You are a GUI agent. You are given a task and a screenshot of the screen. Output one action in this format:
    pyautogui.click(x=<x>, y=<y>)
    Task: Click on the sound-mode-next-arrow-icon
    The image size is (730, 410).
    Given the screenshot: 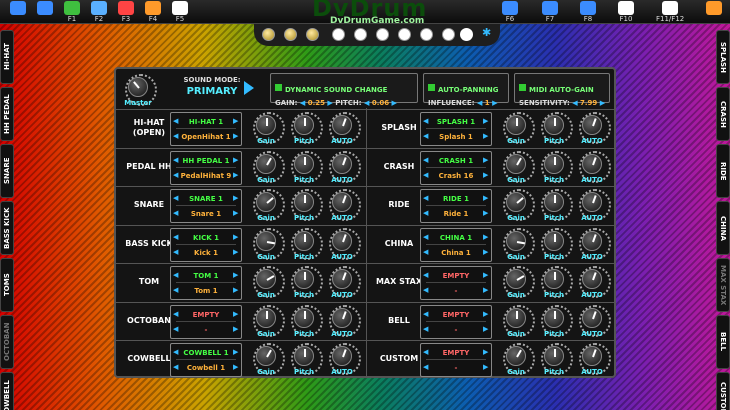 What is the action you would take?
    pyautogui.click(x=249, y=88)
    